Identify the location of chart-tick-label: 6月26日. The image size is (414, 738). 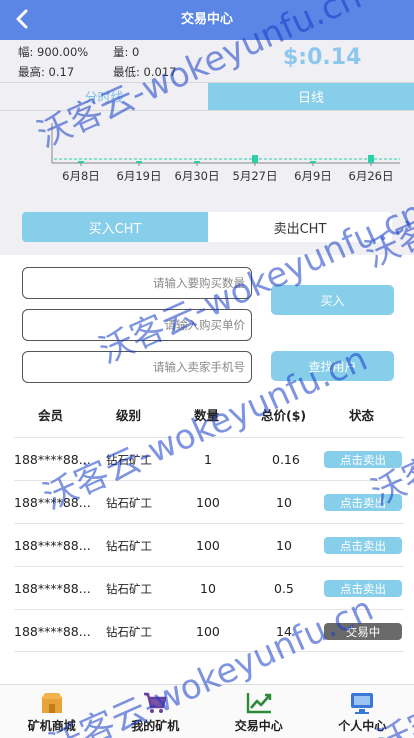
(371, 176).